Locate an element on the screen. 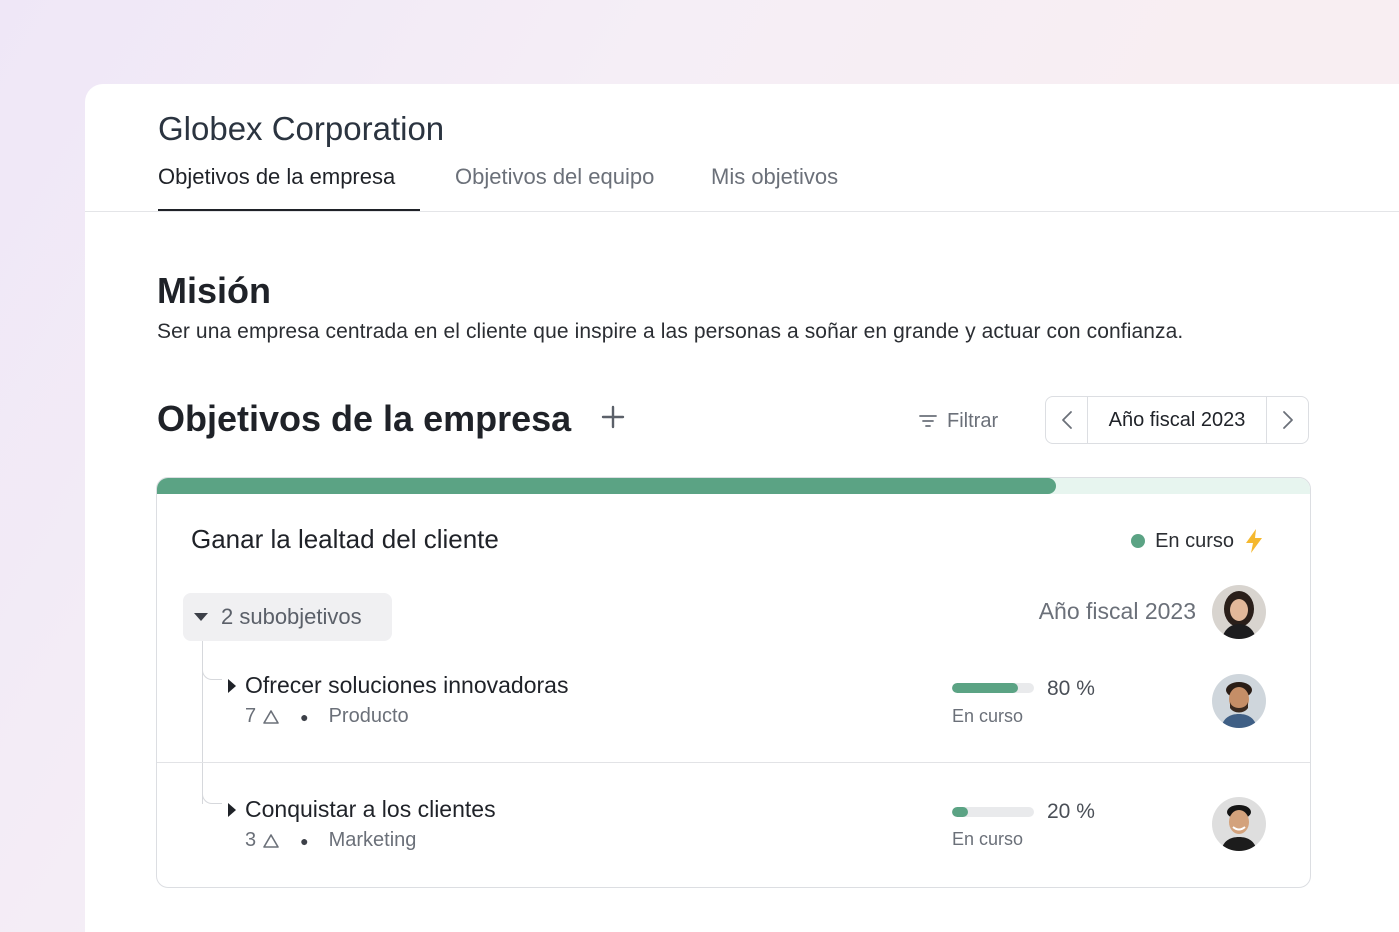 This screenshot has height=932, width=1399. goal-title: Ganar la lealtad del cliente is located at coordinates (345, 539).